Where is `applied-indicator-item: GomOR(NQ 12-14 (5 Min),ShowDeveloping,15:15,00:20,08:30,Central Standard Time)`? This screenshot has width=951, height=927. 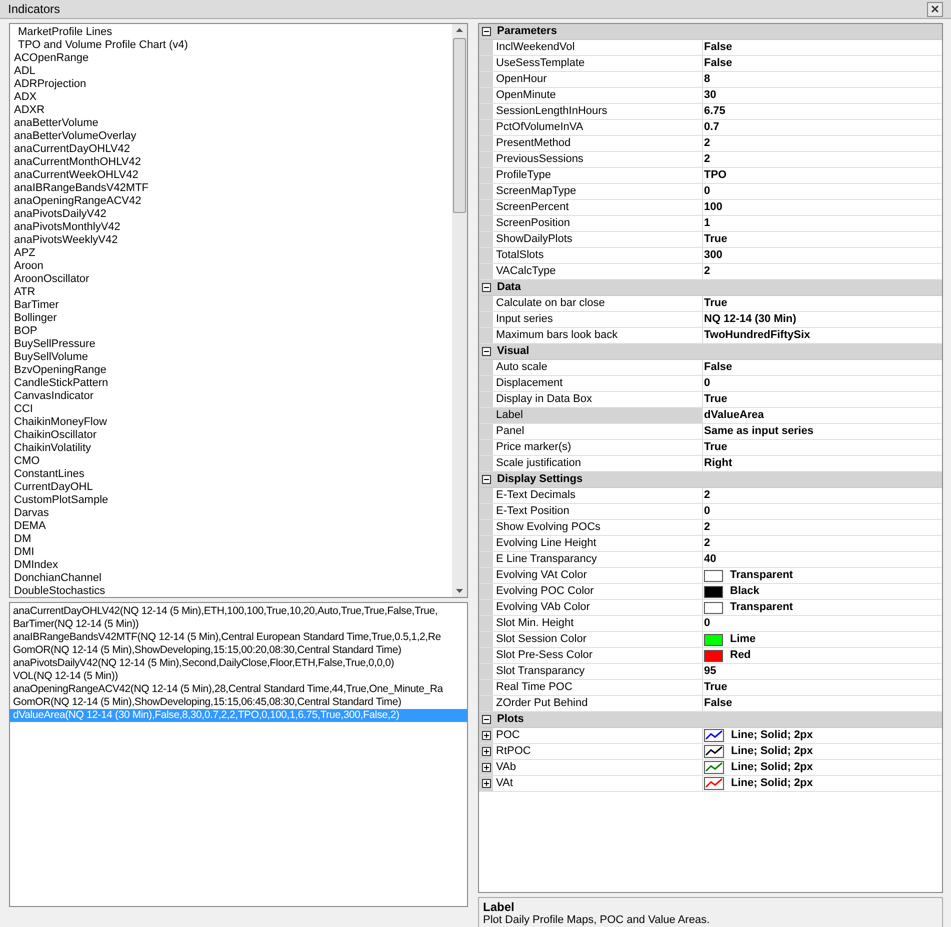
applied-indicator-item: GomOR(NQ 12-14 (5 Min),ShowDeveloping,15:15,00:20,08:30,Central Standard Time) is located at coordinates (238, 650).